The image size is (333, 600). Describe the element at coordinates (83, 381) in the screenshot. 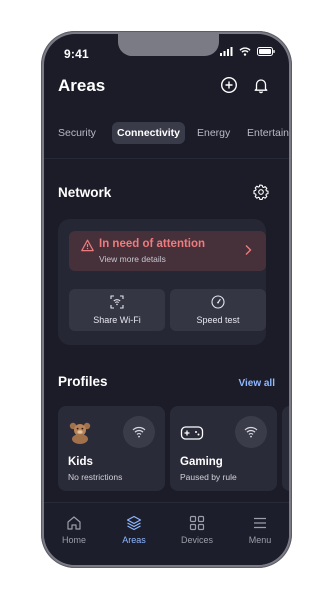

I see `profiles-title: Profiles` at that location.